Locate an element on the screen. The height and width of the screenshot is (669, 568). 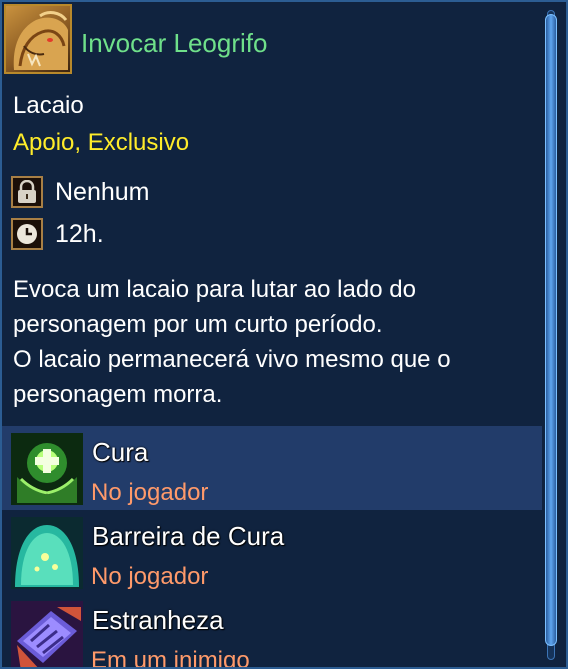
requirement-row: Nenhum is located at coordinates (80, 192).